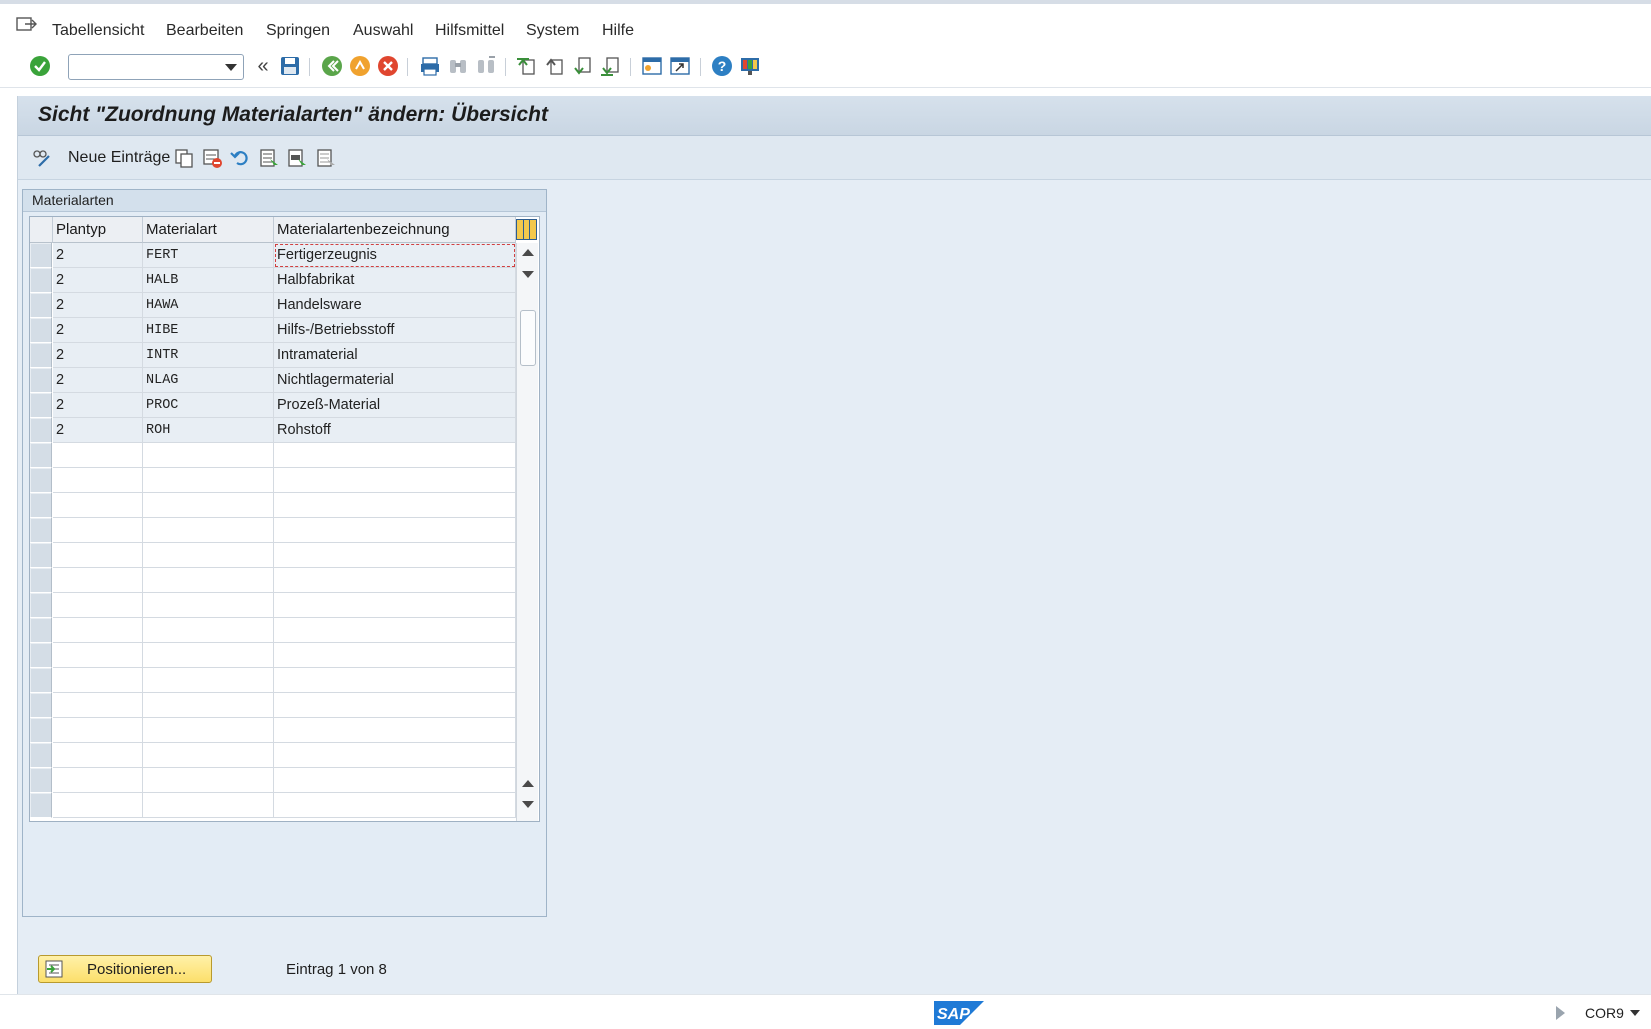 The height and width of the screenshot is (1029, 1651). What do you see at coordinates (610, 66) in the screenshot?
I see `last-page-icon` at bounding box center [610, 66].